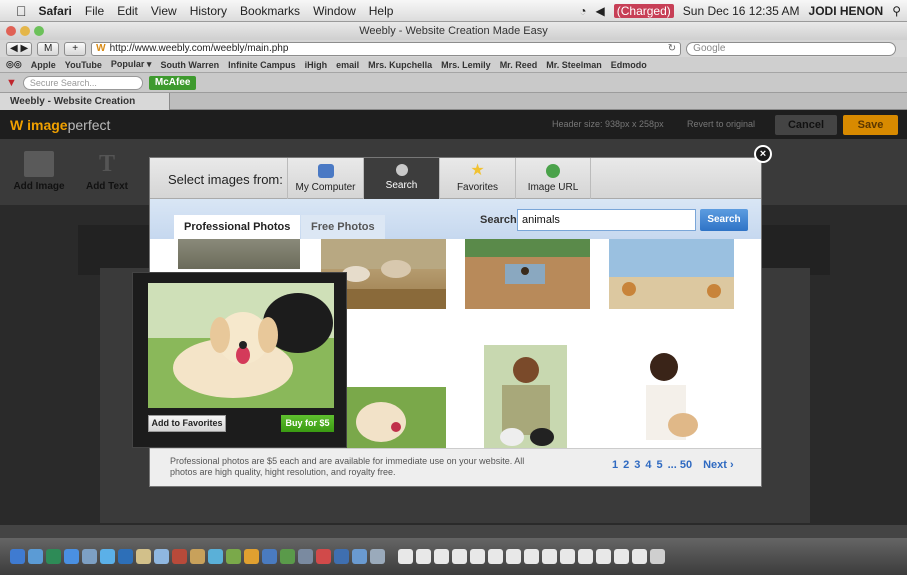 This screenshot has height=575, width=907. What do you see at coordinates (107, 174) in the screenshot?
I see `add-text-tool: T Add Text` at bounding box center [107, 174].